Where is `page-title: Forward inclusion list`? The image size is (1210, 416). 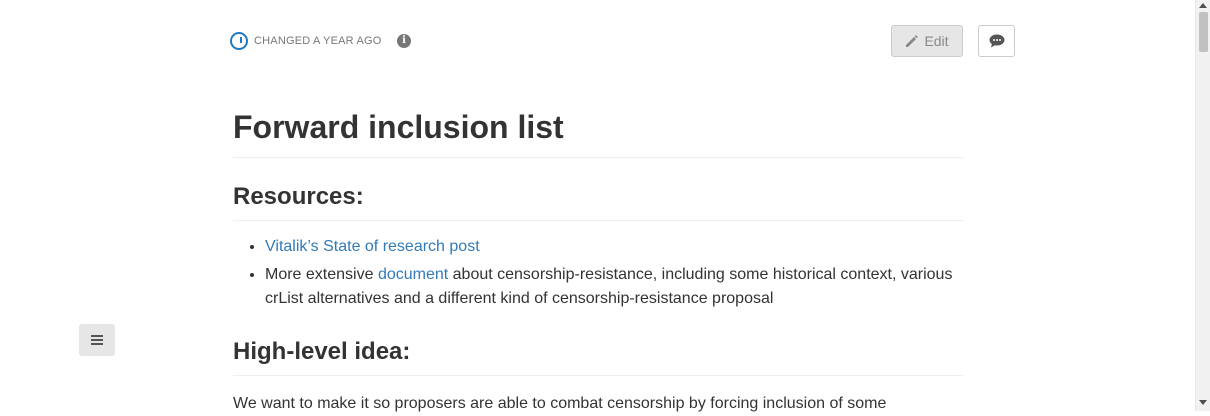
page-title: Forward inclusion list is located at coordinates (598, 133).